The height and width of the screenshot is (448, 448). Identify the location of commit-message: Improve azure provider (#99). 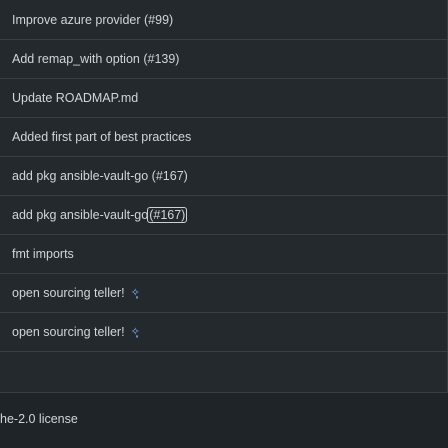
(93, 19).